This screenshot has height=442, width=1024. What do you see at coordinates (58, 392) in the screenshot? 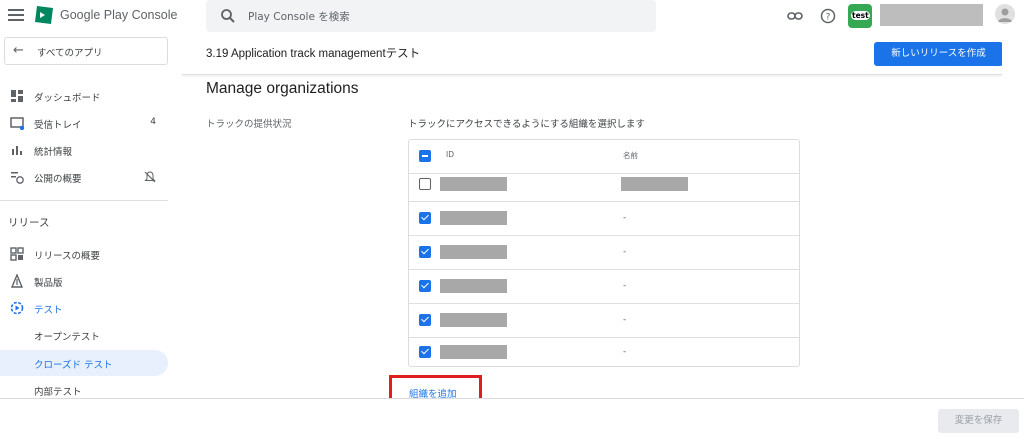
I see `sidebar-item-label: 内部テスト` at bounding box center [58, 392].